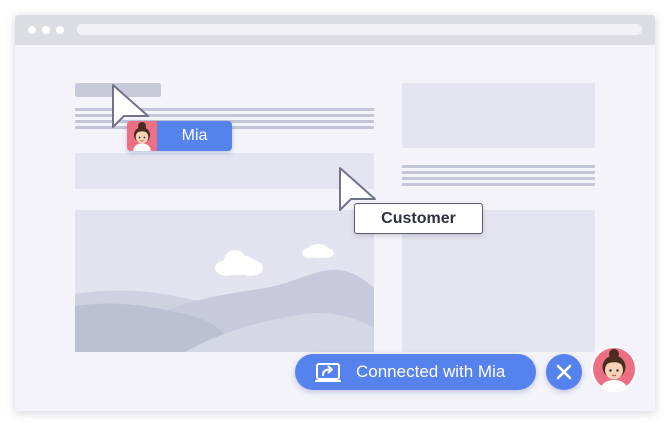 The width and height of the screenshot is (670, 427). Describe the element at coordinates (224, 298) in the screenshot. I see `landscape-image-icon` at that location.